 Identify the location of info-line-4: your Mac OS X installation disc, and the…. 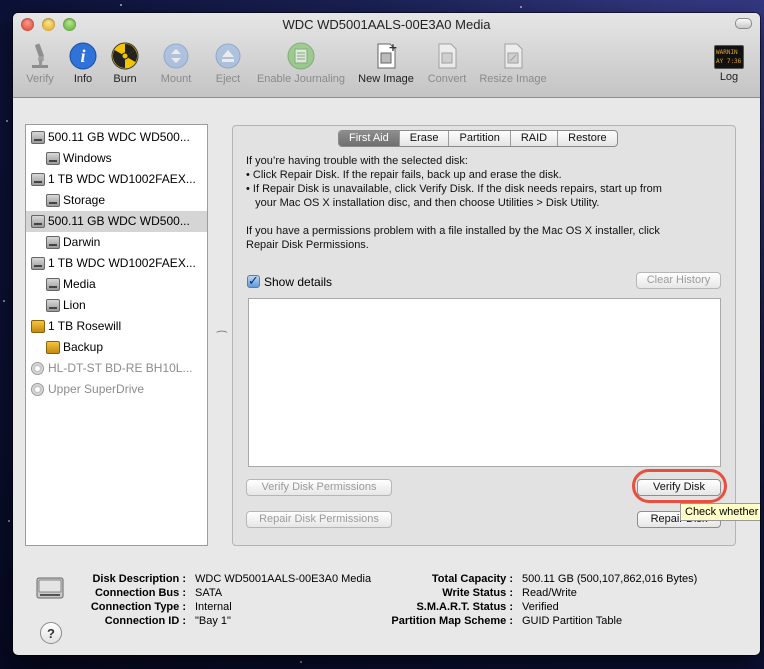
(423, 203).